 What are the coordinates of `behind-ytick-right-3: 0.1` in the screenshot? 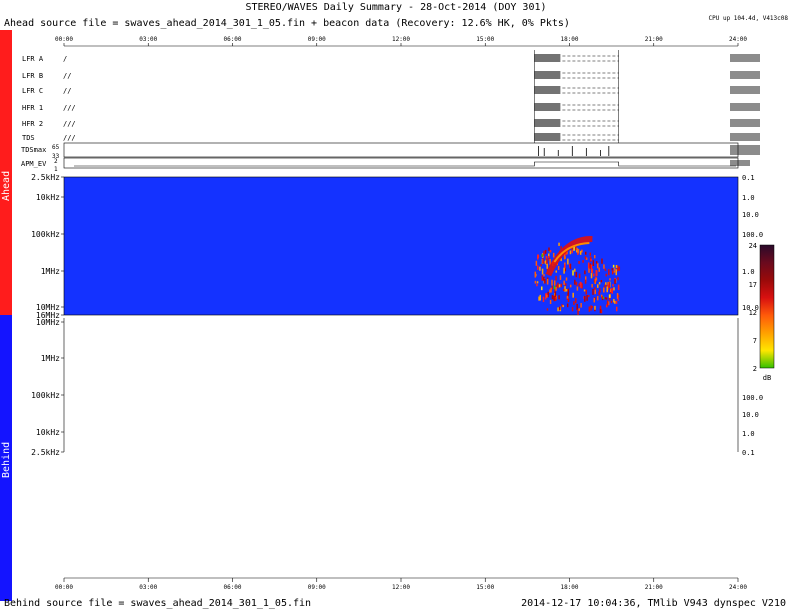 It's located at (748, 453).